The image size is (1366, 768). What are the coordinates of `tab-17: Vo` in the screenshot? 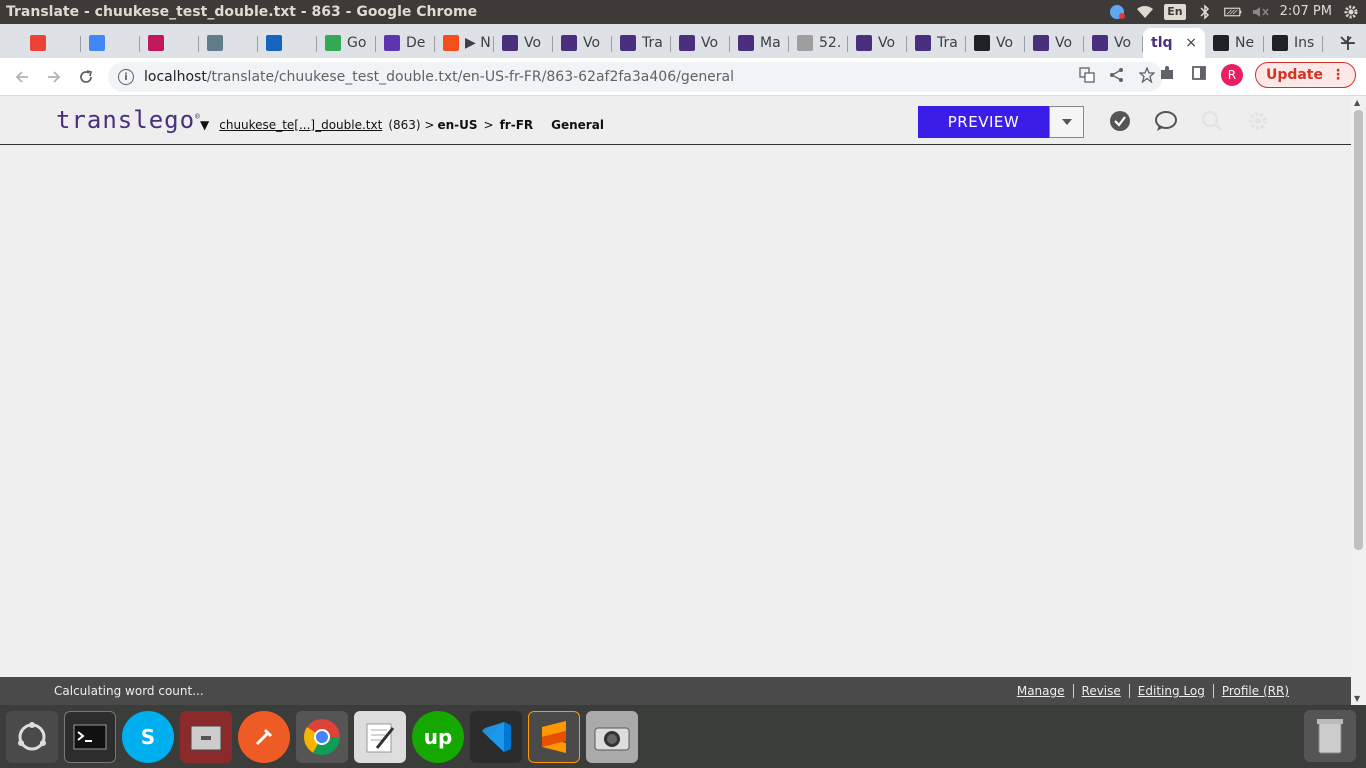 It's located at (1054, 43).